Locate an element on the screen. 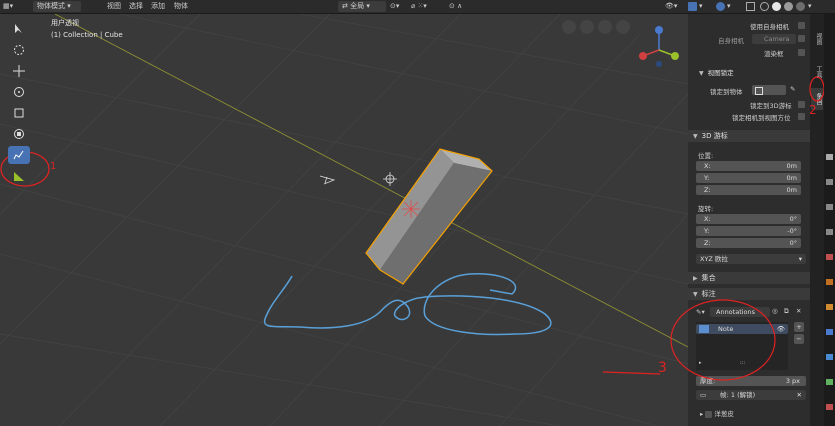 This screenshot has width=835, height=426. transform-icon is located at coordinates (19, 134).